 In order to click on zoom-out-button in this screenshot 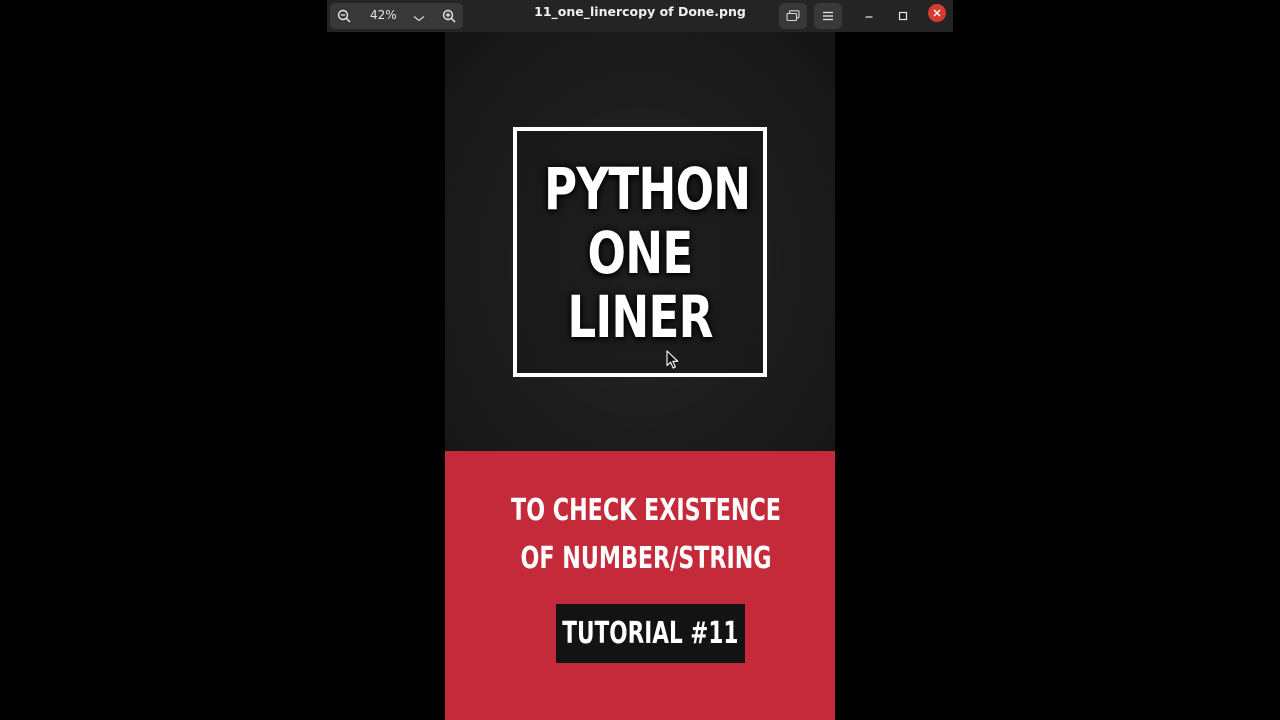, I will do `click(344, 16)`.